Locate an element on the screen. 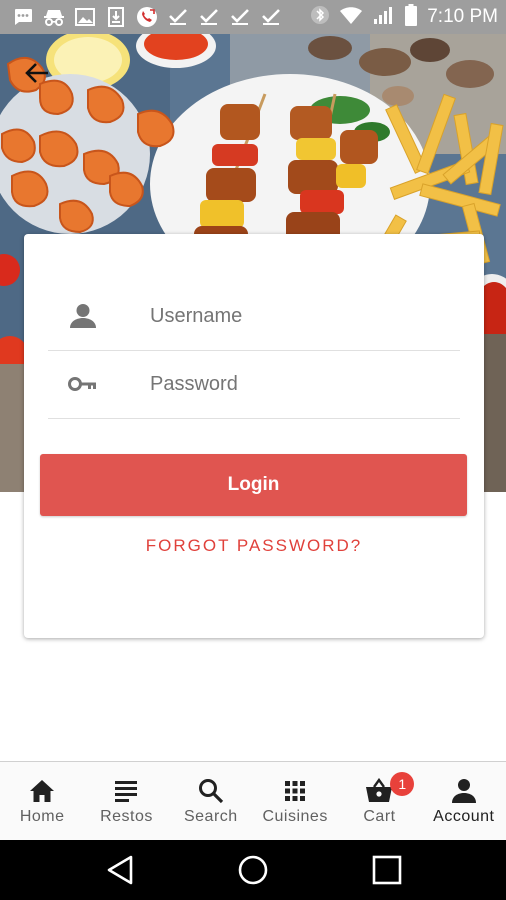 The image size is (506, 900). battery-icon is located at coordinates (411, 17).